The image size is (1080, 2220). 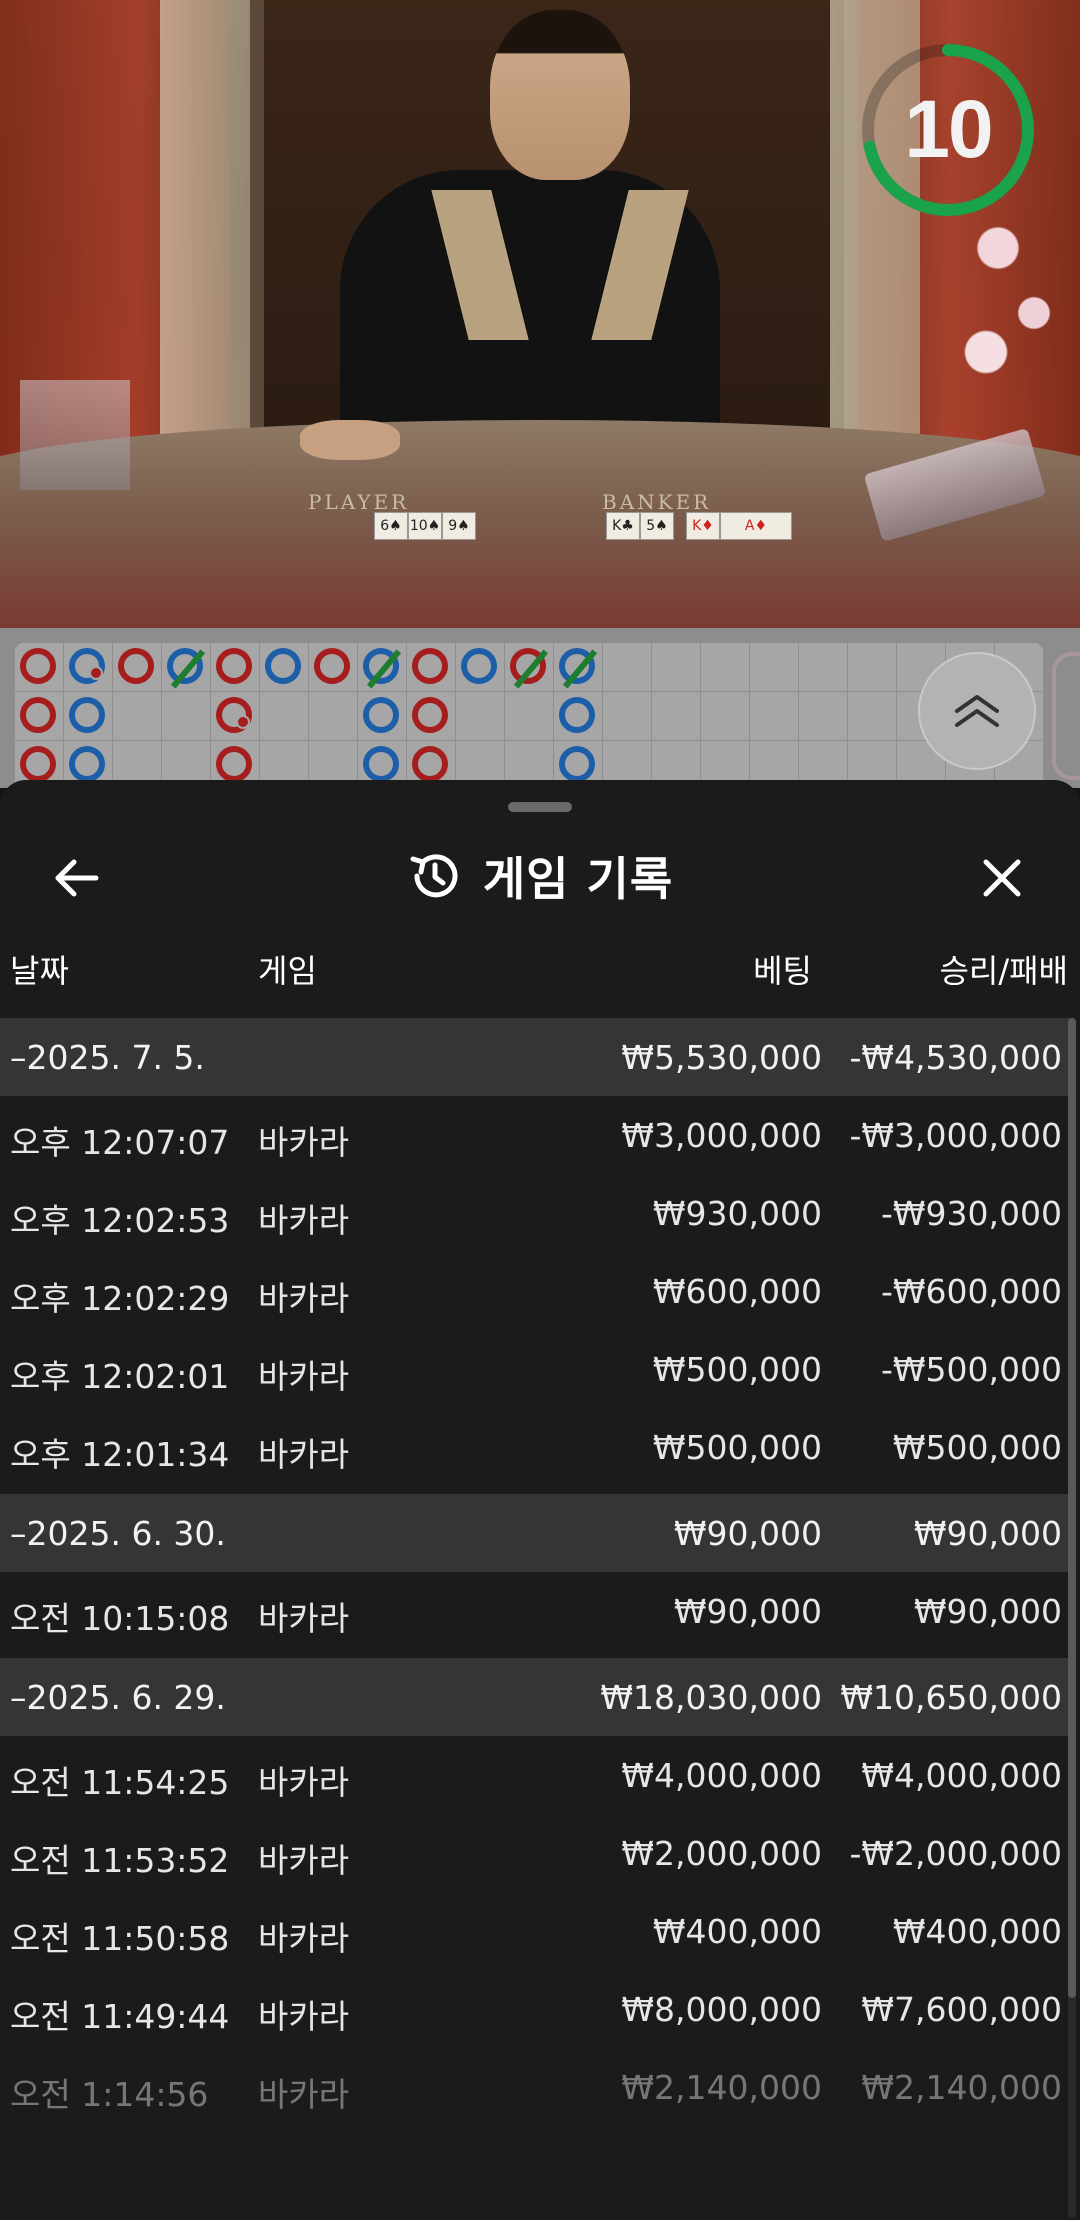 What do you see at coordinates (75, 435) in the screenshot?
I see `discard-tray` at bounding box center [75, 435].